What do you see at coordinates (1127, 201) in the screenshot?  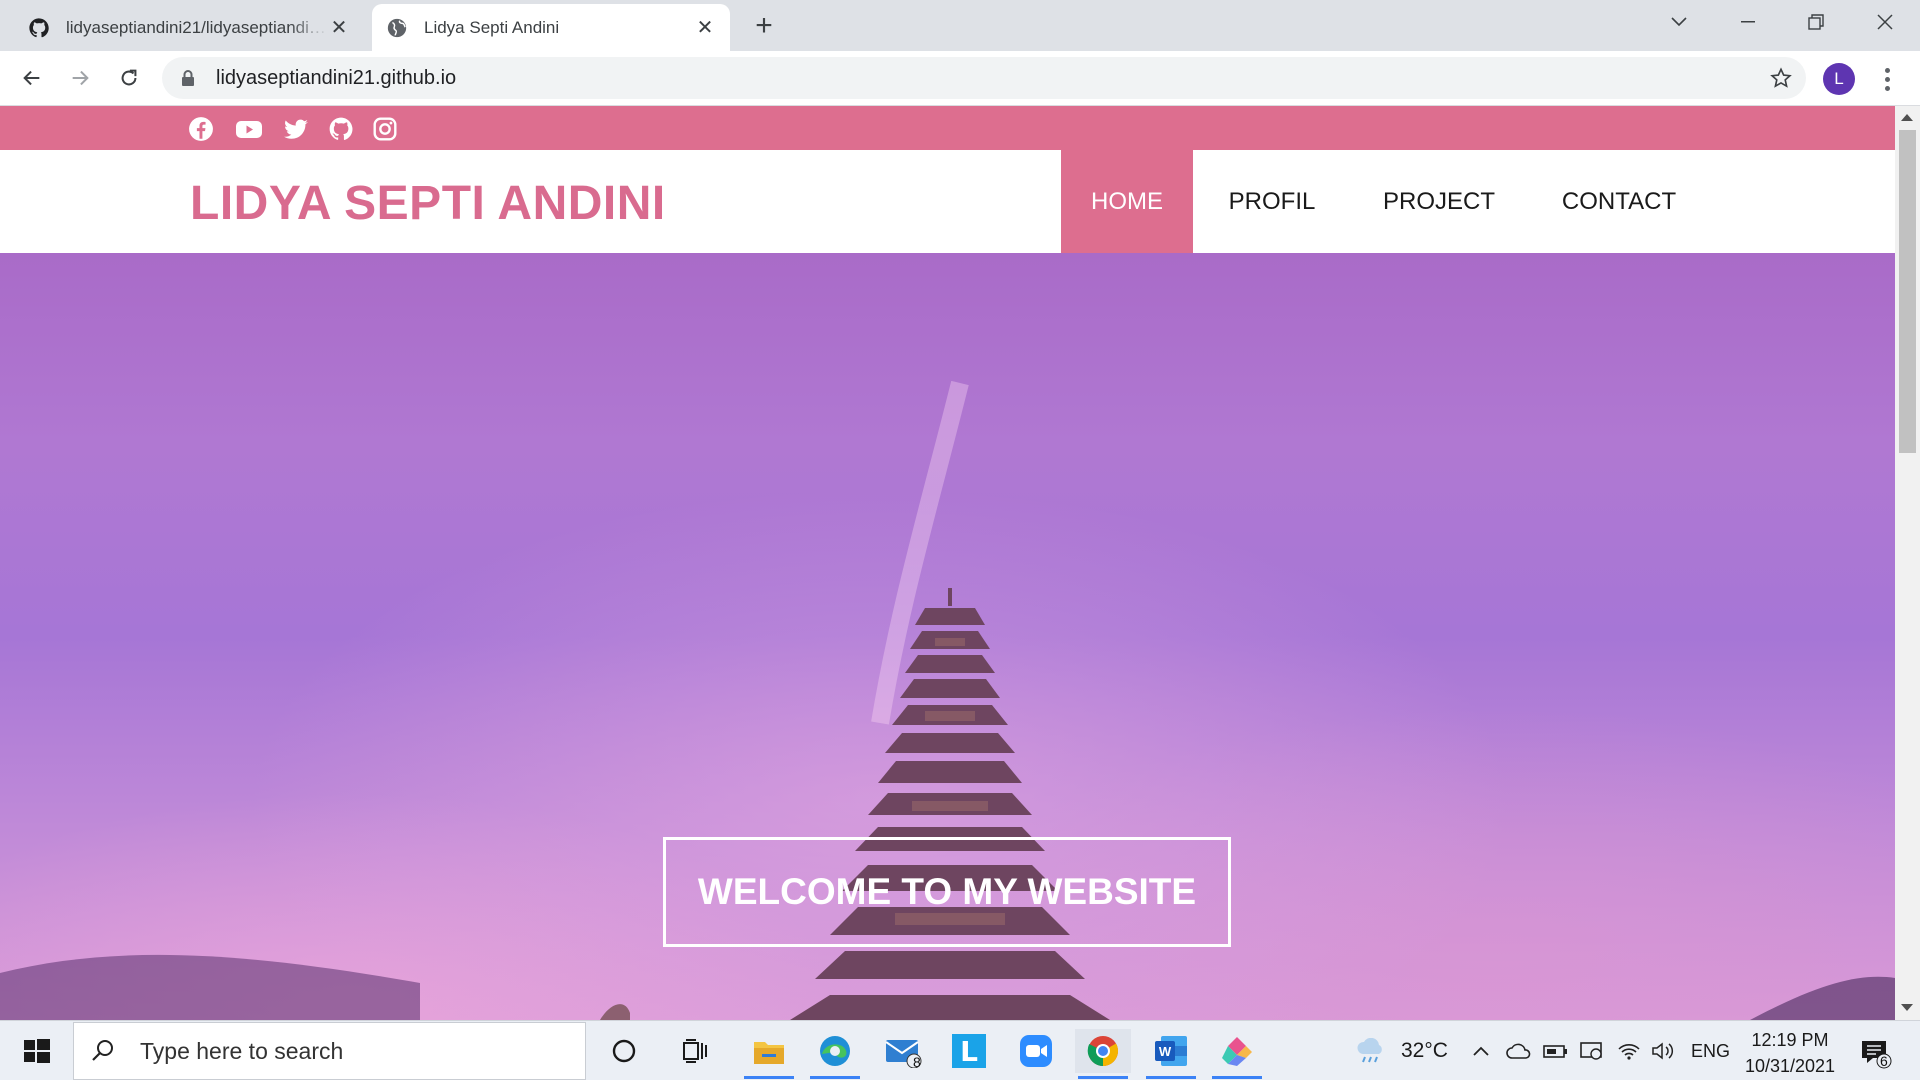 I see `nav-home: HOME` at bounding box center [1127, 201].